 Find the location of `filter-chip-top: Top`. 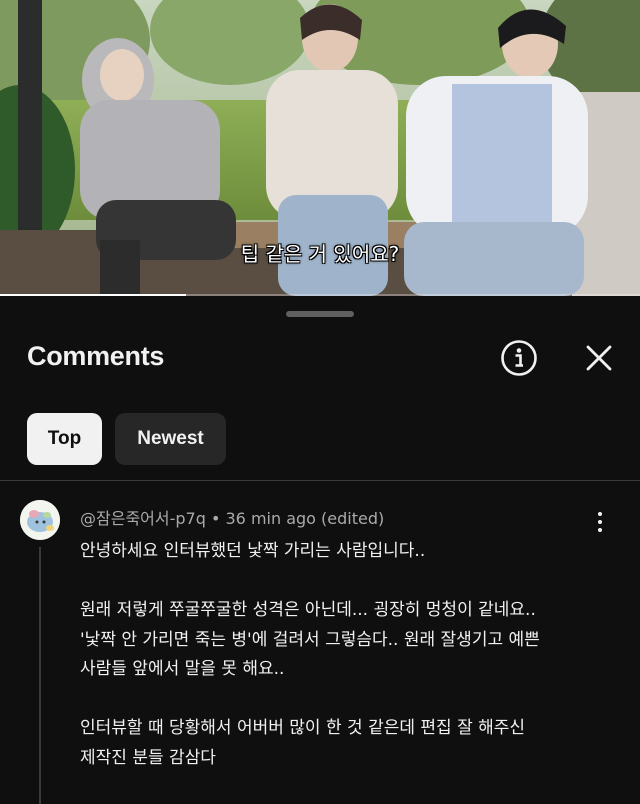

filter-chip-top: Top is located at coordinates (64, 439).